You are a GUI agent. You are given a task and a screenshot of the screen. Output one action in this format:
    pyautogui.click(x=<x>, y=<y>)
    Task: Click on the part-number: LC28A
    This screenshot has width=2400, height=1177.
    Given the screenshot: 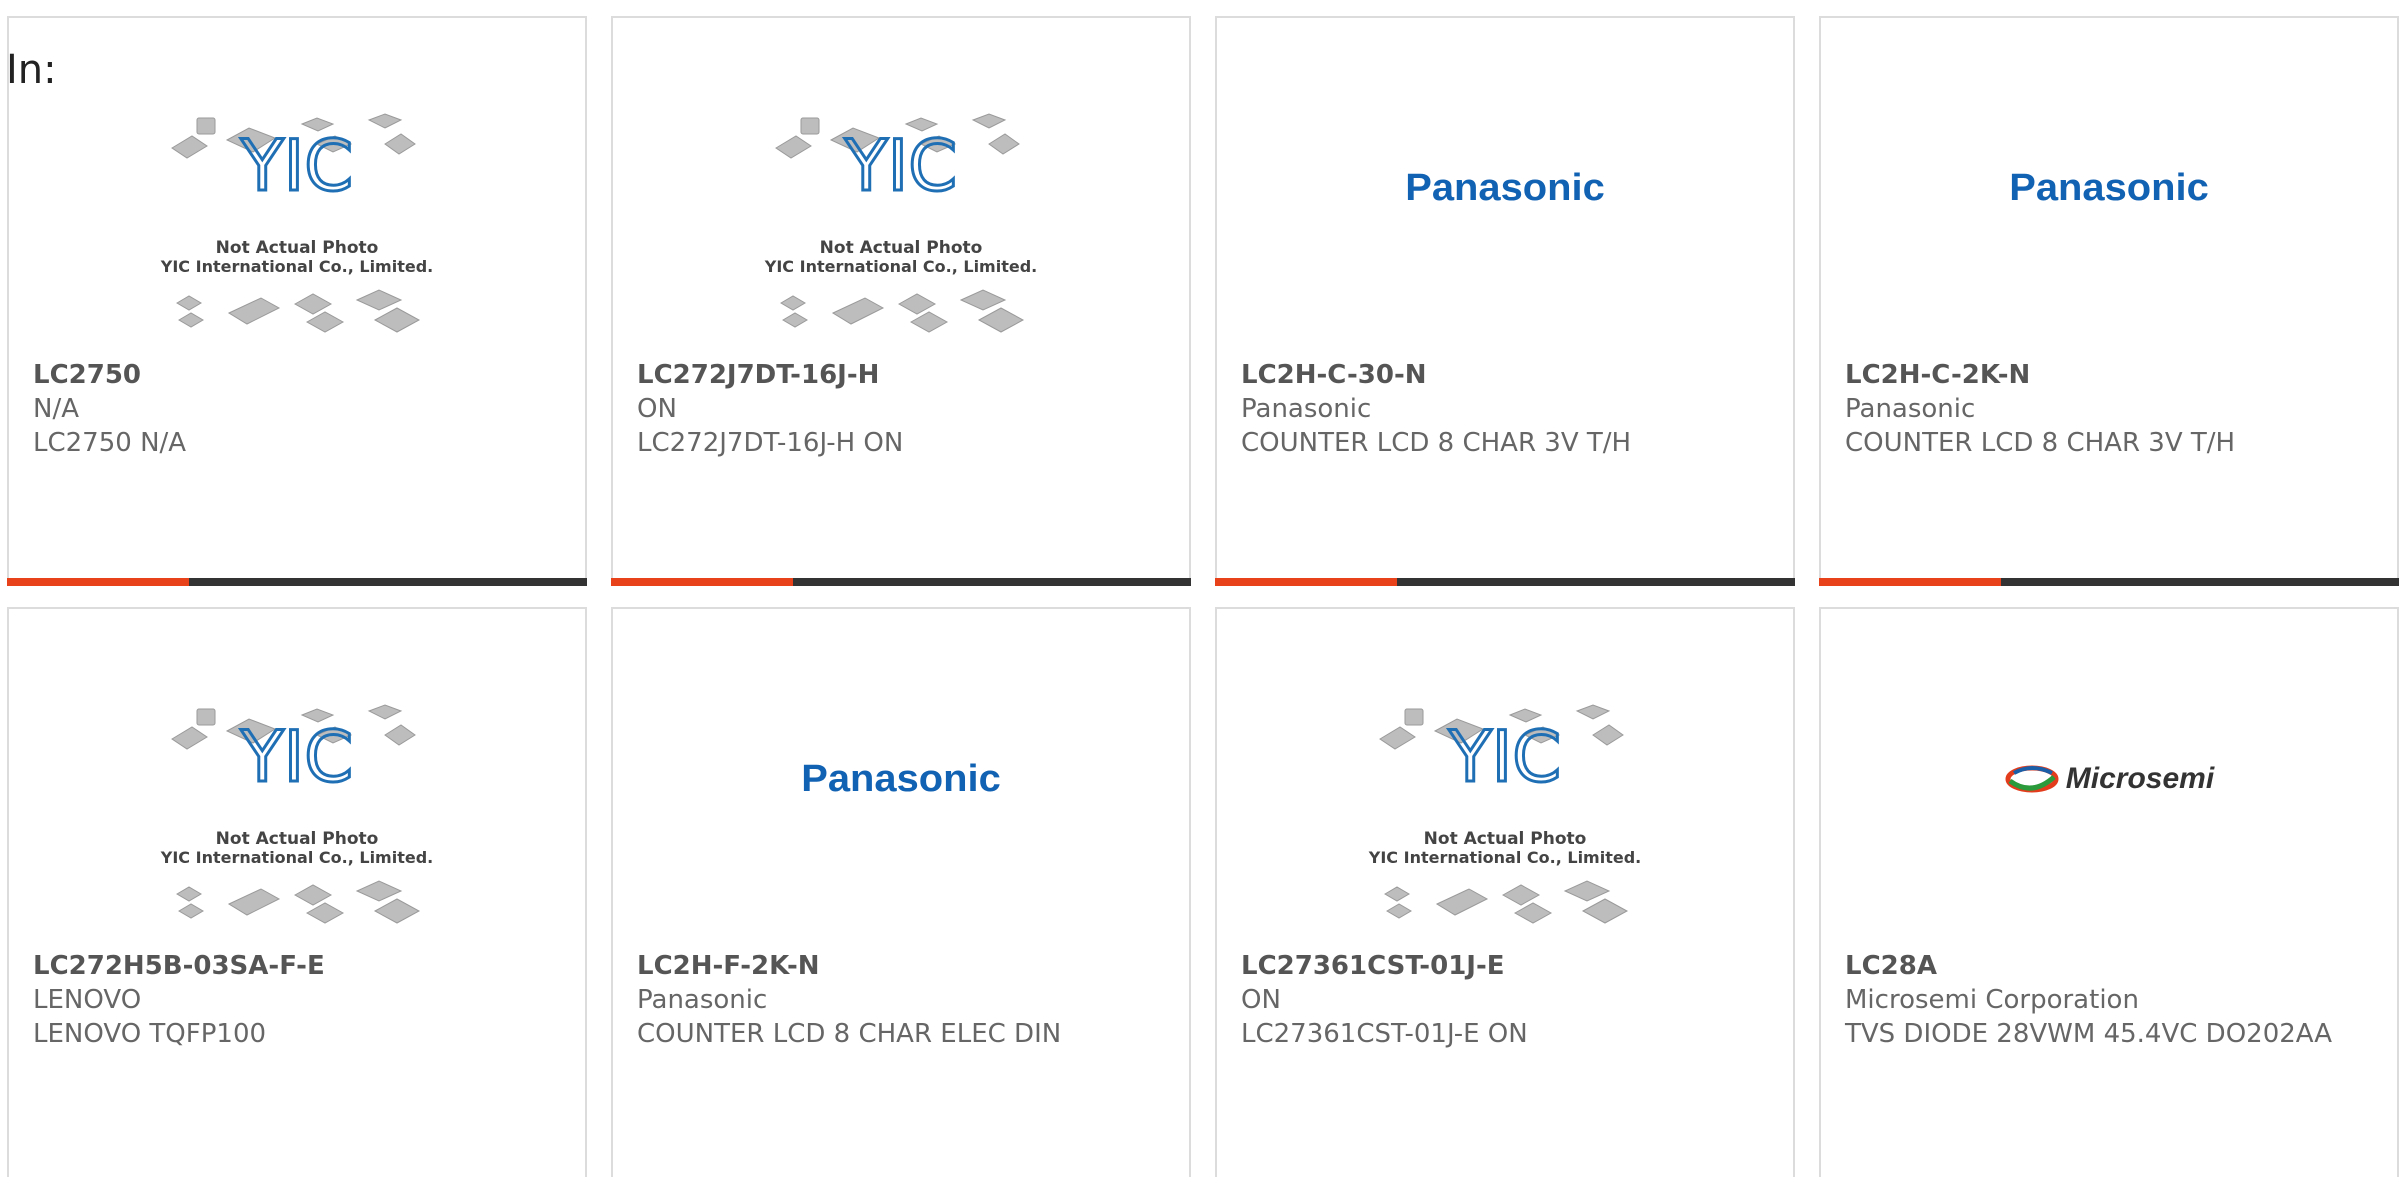 What is the action you would take?
    pyautogui.click(x=2111, y=966)
    